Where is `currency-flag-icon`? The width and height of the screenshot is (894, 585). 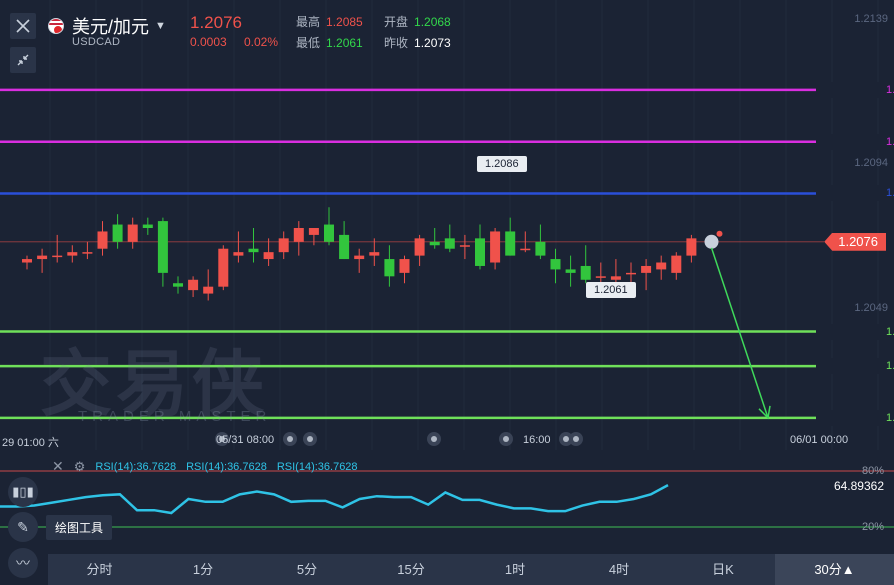
currency-flag-icon is located at coordinates (56, 26).